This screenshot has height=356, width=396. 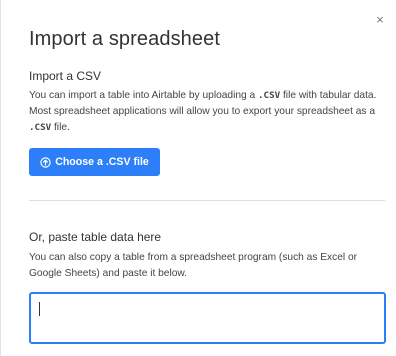 I want to click on dialog-title: Import a spreadsheet, so click(x=124, y=39).